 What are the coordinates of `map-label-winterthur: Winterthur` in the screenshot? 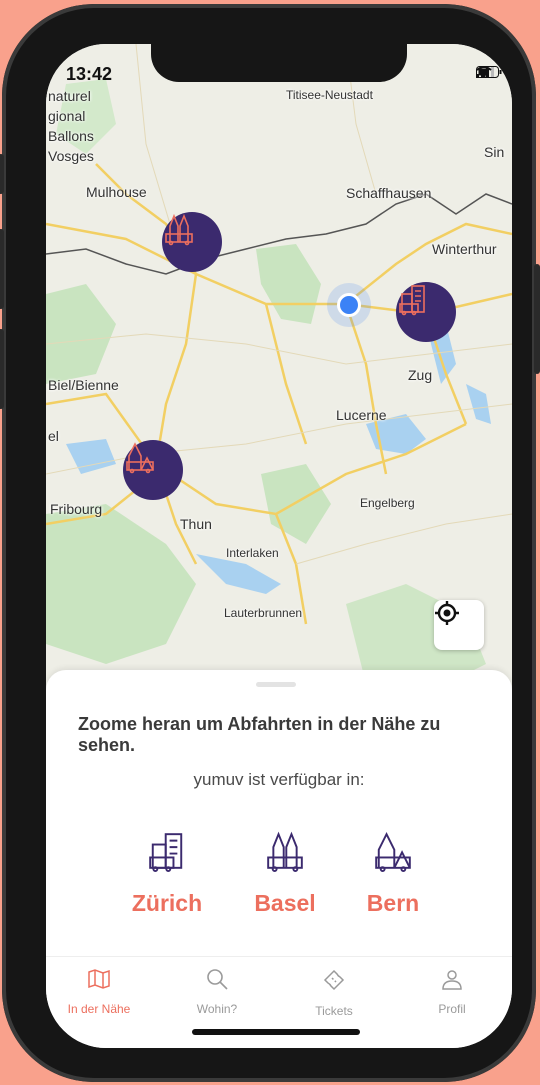 It's located at (464, 249).